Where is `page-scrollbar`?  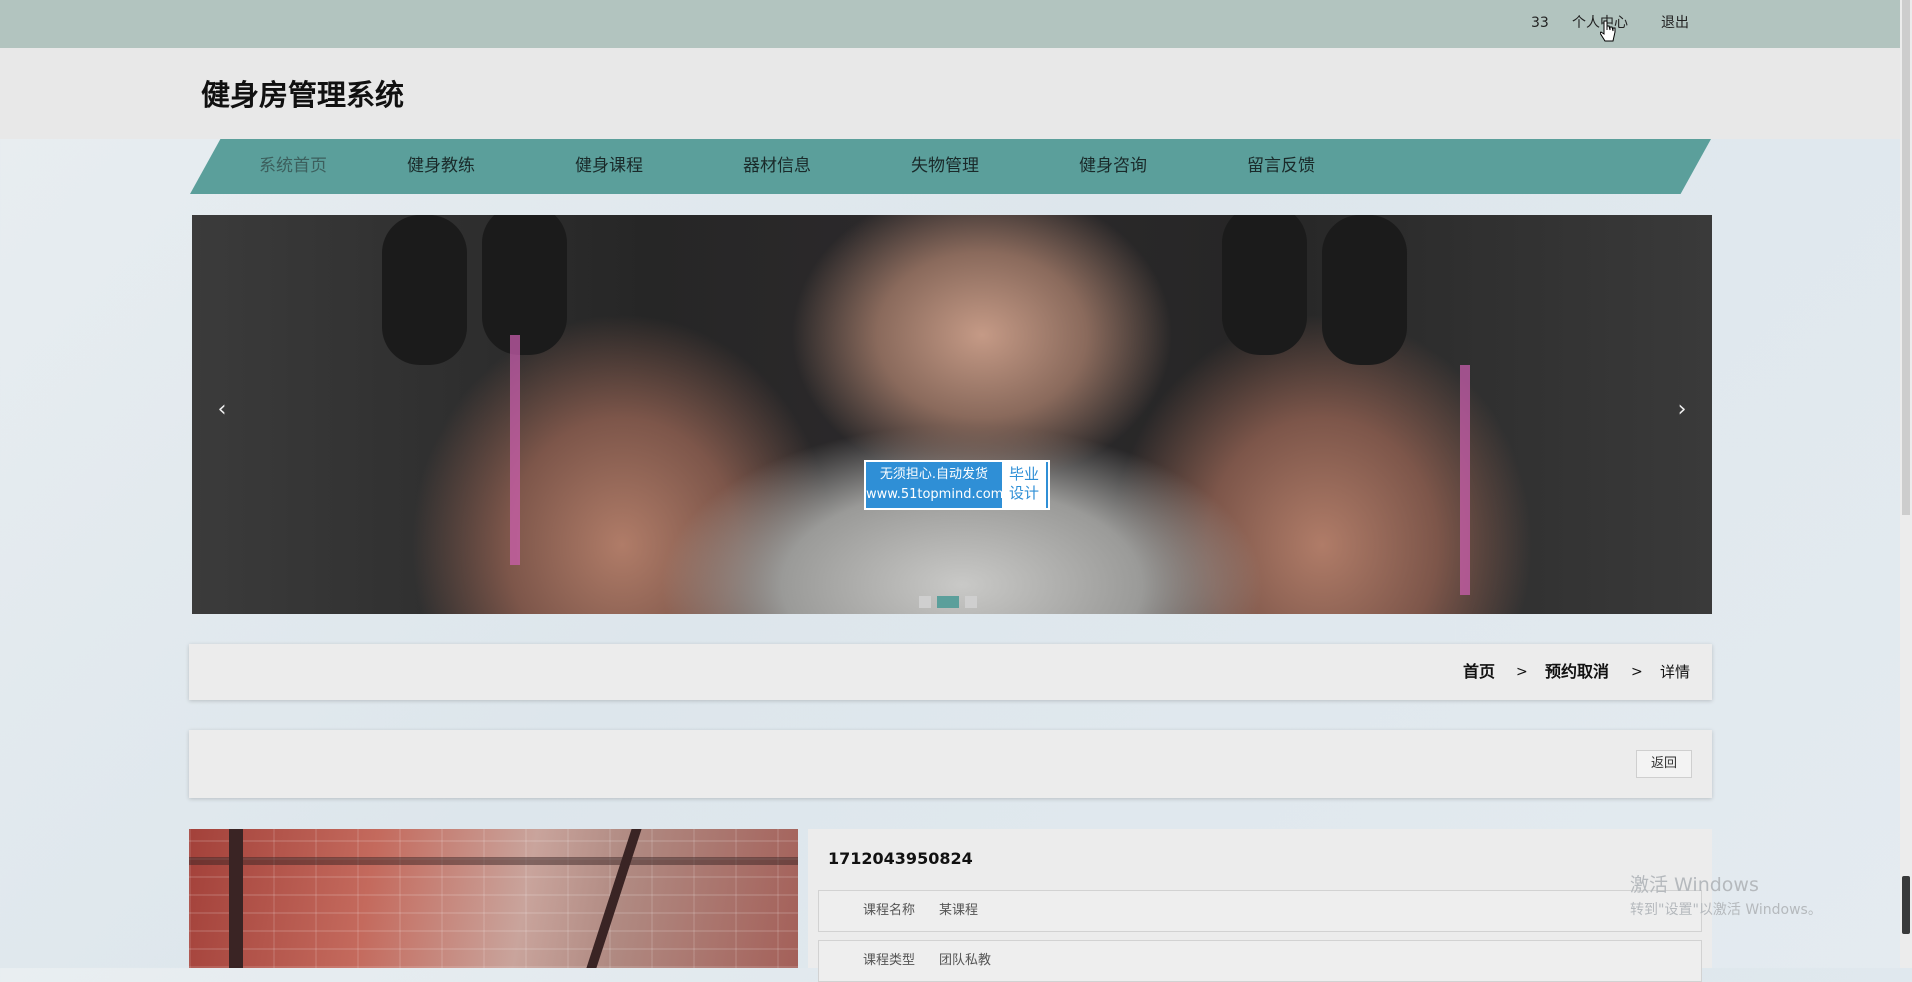 page-scrollbar is located at coordinates (1906, 484).